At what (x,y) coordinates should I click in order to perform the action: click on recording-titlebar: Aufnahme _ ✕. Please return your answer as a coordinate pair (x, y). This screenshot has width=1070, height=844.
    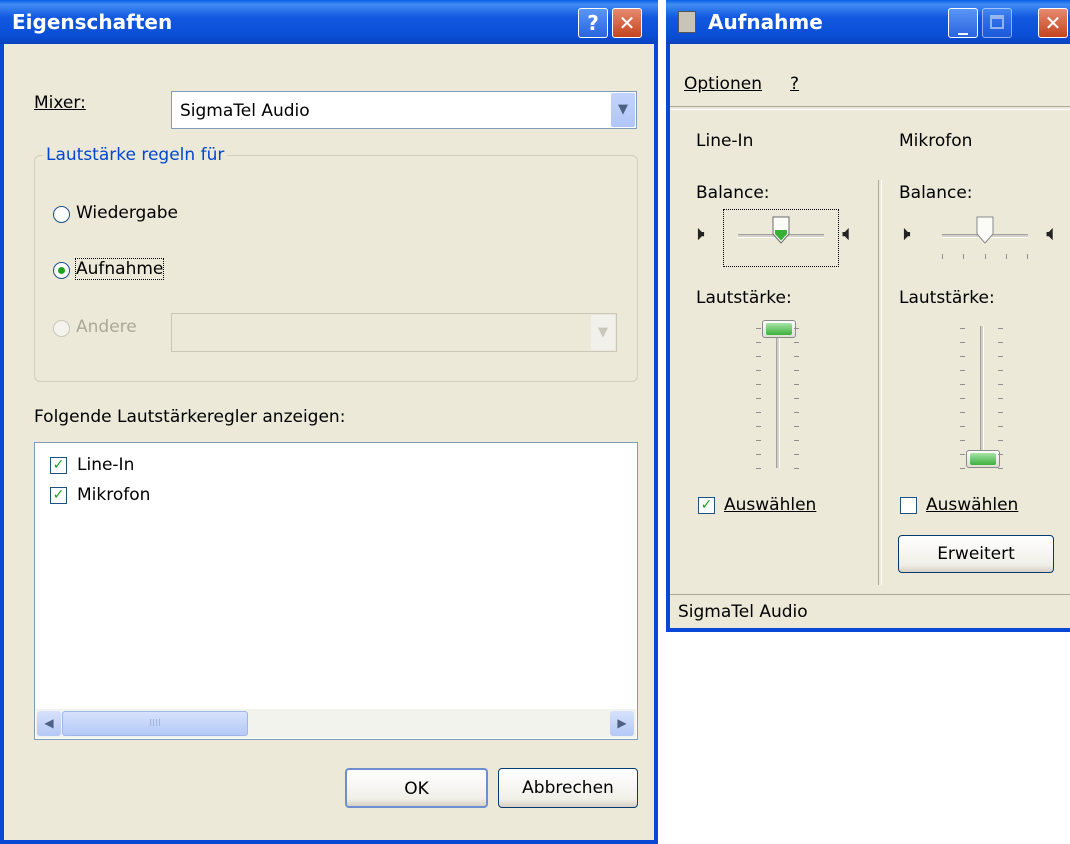
    Looking at the image, I should click on (868, 22).